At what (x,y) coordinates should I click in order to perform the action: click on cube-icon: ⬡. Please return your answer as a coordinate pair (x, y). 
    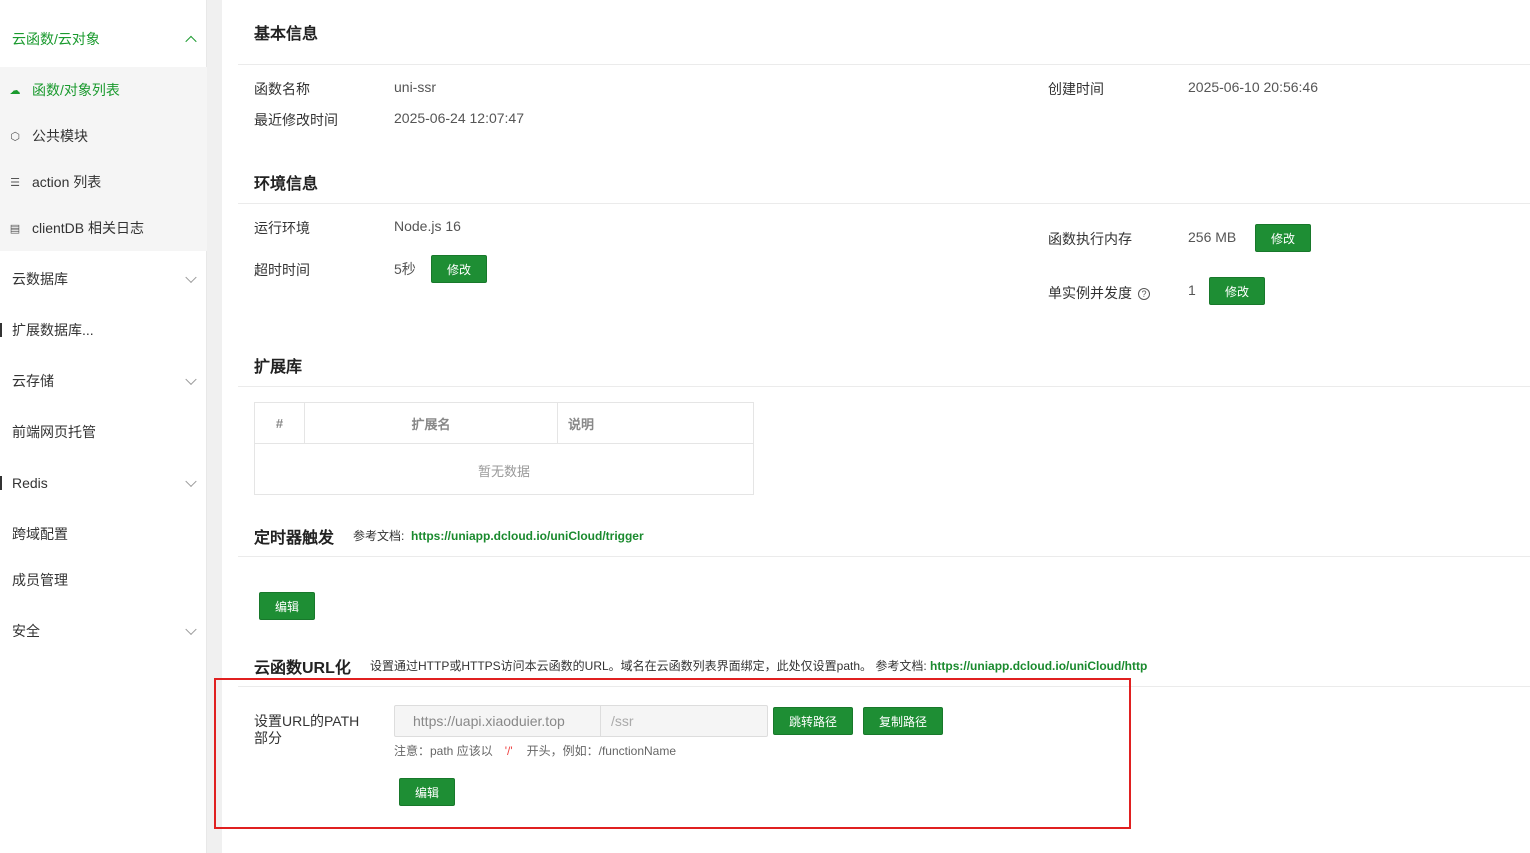
    Looking at the image, I should click on (15, 136).